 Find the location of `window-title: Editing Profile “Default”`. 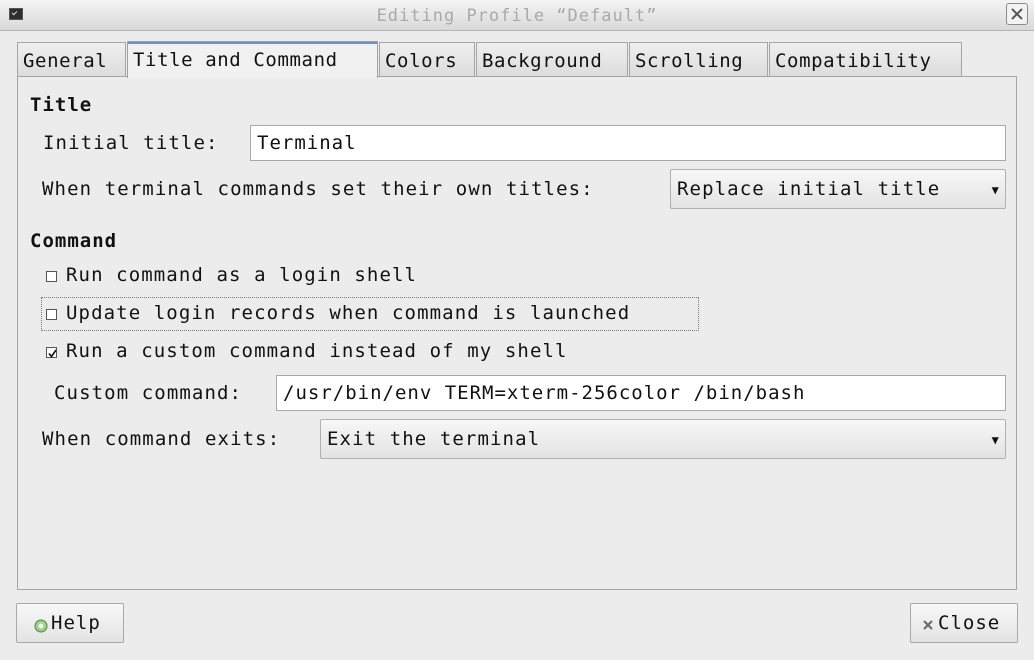

window-title: Editing Profile “Default” is located at coordinates (517, 16).